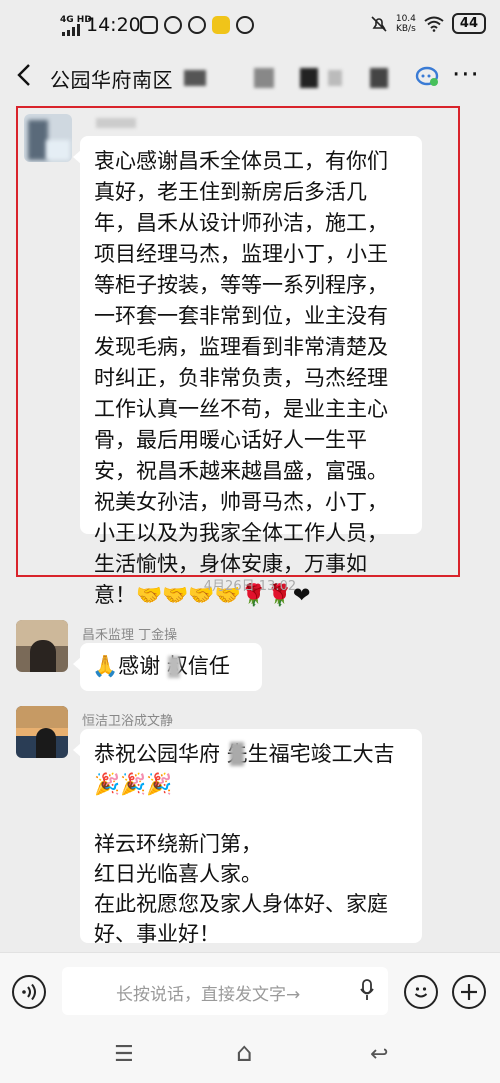 The height and width of the screenshot is (1083, 500). Describe the element at coordinates (130, 635) in the screenshot. I see `sender-name: 昌禾监理 丁金操` at that location.